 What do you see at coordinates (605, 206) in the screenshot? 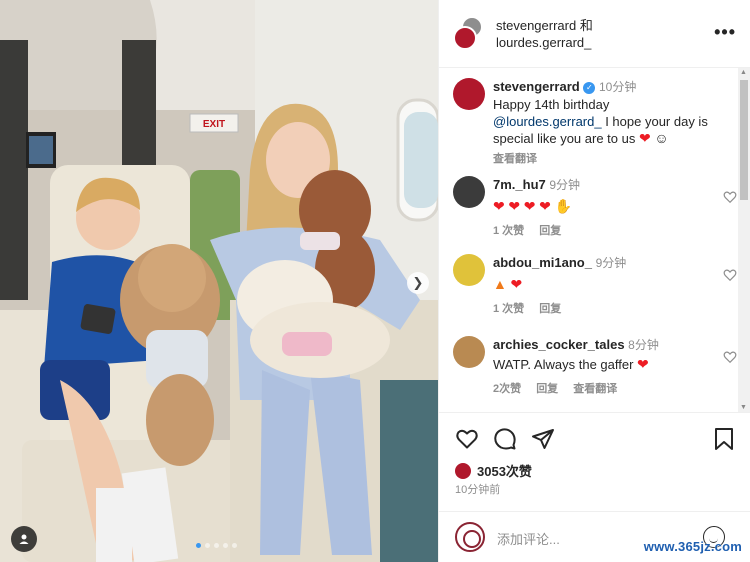
I see `comment-emojis: ❤ ❤ ❤ ❤ ✋` at bounding box center [605, 206].